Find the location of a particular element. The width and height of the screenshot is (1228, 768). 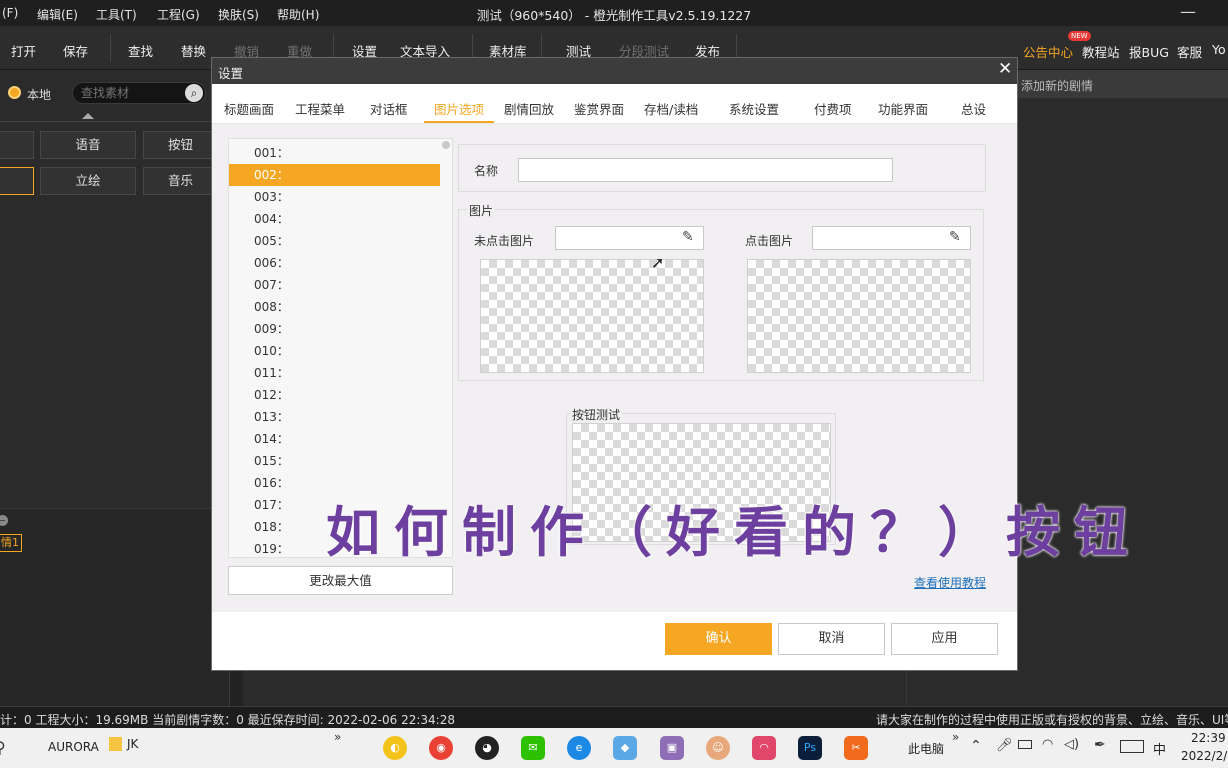

battery-icon is located at coordinates (1025, 744).